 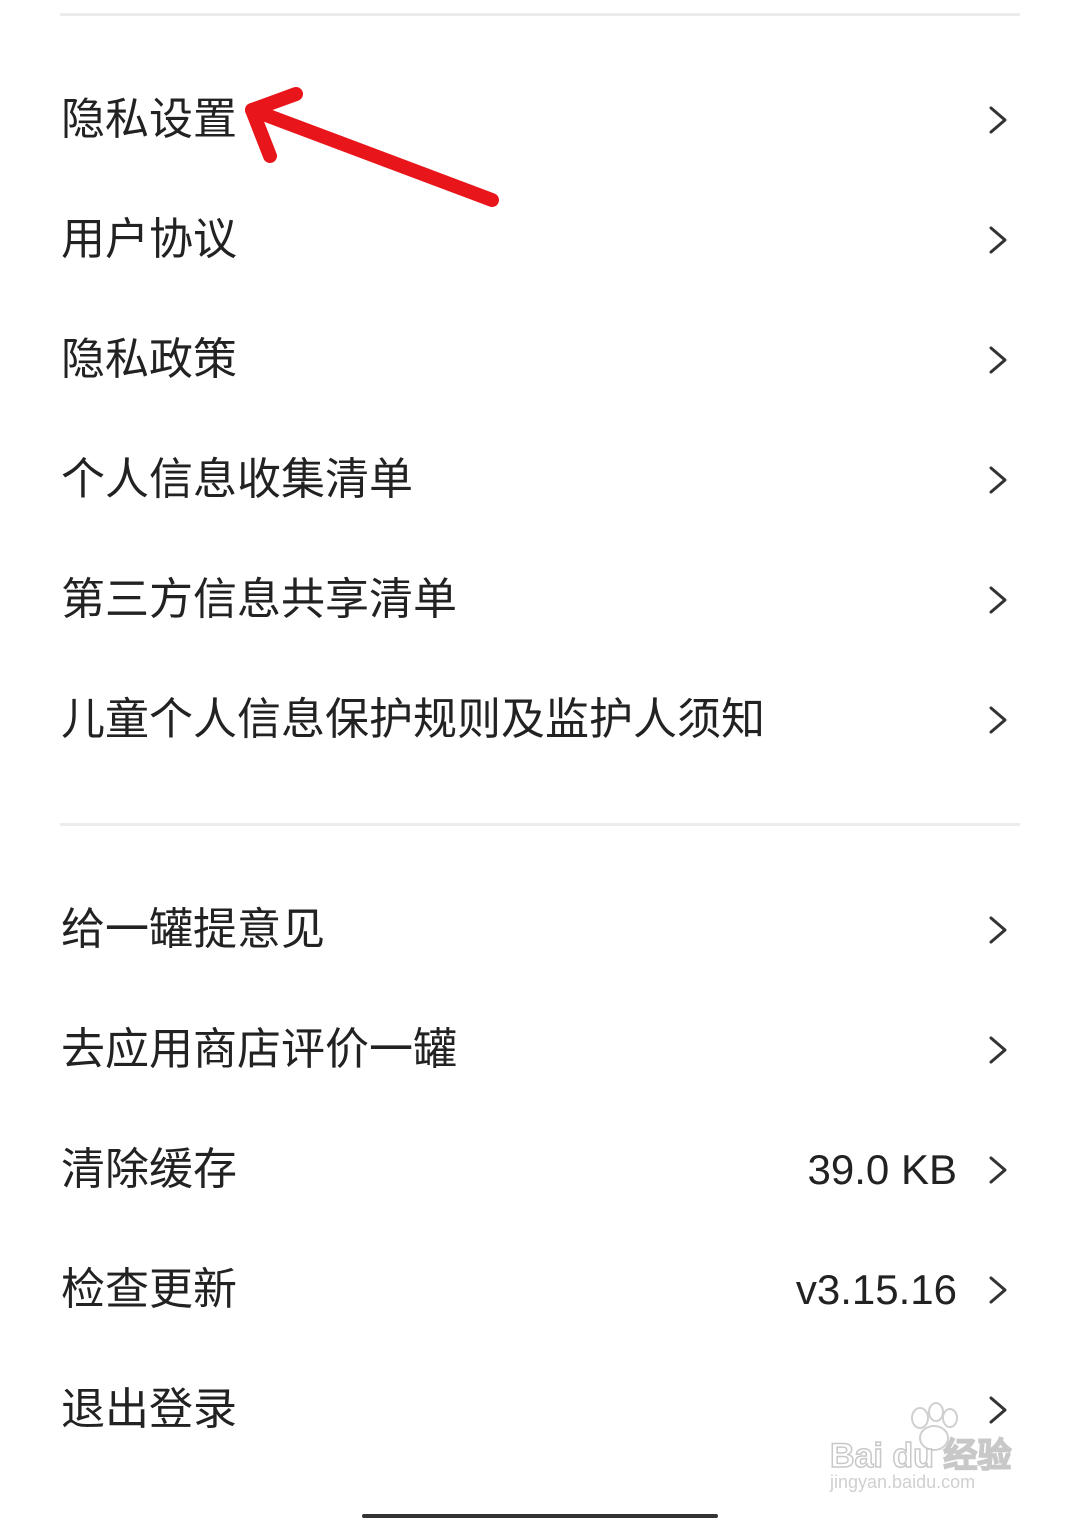 I want to click on cache-size-value: 39.0 KB, so click(x=882, y=1169).